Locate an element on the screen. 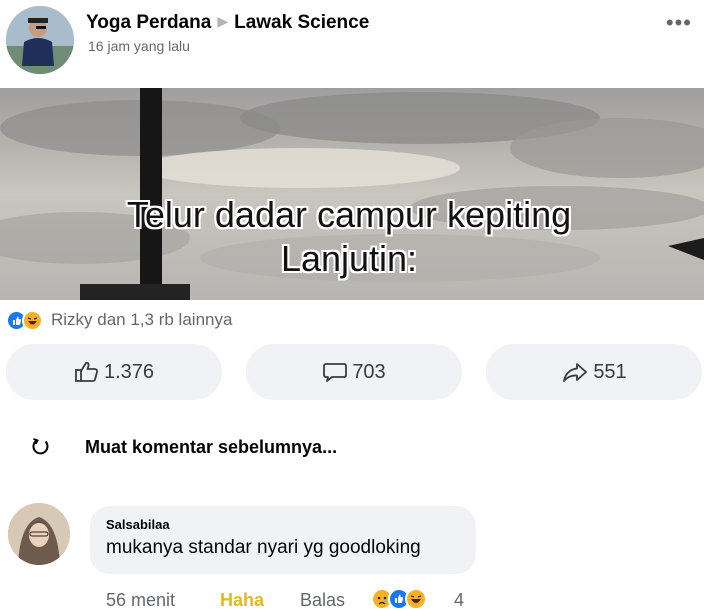 This screenshot has height=613, width=704. comment-count: 703 is located at coordinates (369, 371).